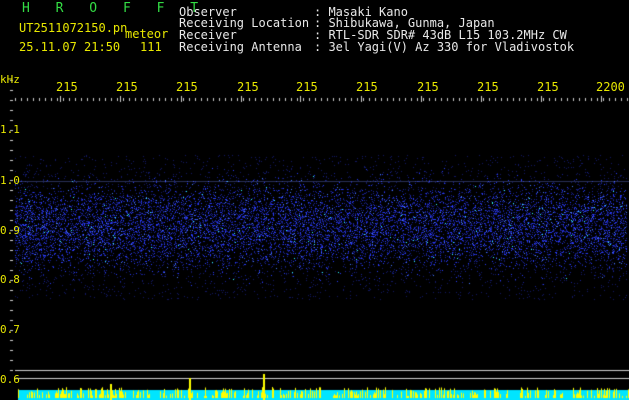 The height and width of the screenshot is (400, 629). What do you see at coordinates (70, 47) in the screenshot?
I see `date-time: 25.11.07 21:50` at bounding box center [70, 47].